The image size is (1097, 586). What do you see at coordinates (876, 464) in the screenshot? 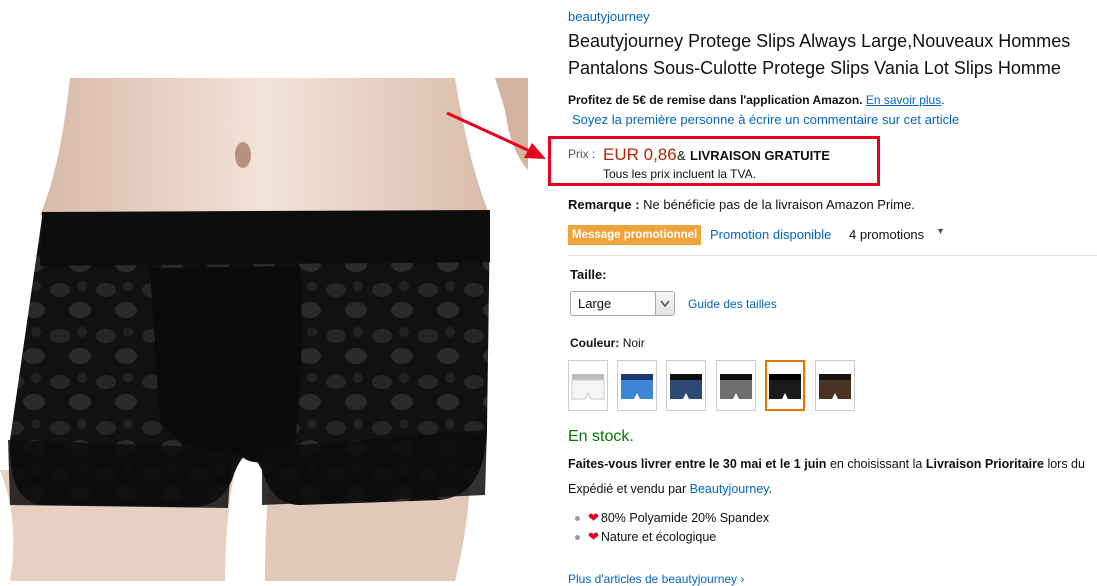
I see `delivery-mid: en choisissant la` at bounding box center [876, 464].